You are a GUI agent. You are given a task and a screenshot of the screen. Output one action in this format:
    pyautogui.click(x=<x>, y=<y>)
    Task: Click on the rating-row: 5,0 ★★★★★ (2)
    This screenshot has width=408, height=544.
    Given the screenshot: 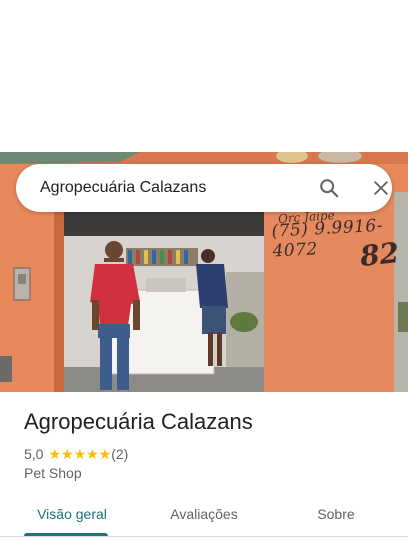 What is the action you would take?
    pyautogui.click(x=76, y=454)
    